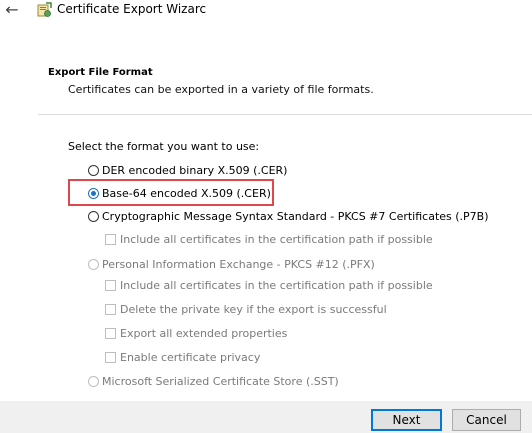  I want to click on pfx-enable-privacy-label: Enable certificate privacy, so click(190, 357).